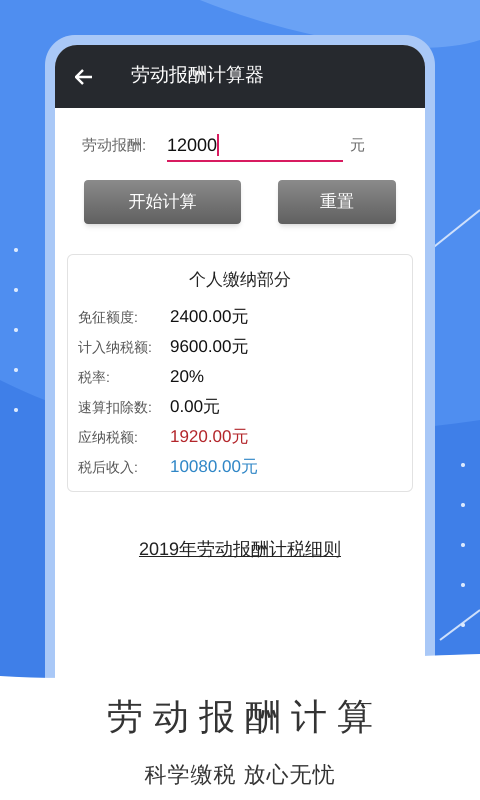 Image resolution: width=480 pixels, height=800 pixels. I want to click on reset-button: 重置, so click(337, 202).